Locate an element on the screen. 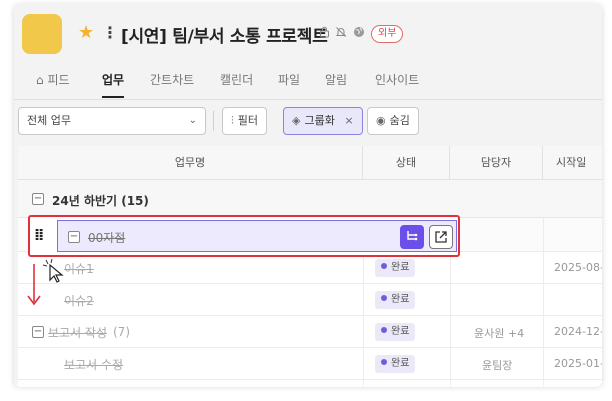  subtask-count: (7) is located at coordinates (121, 332).